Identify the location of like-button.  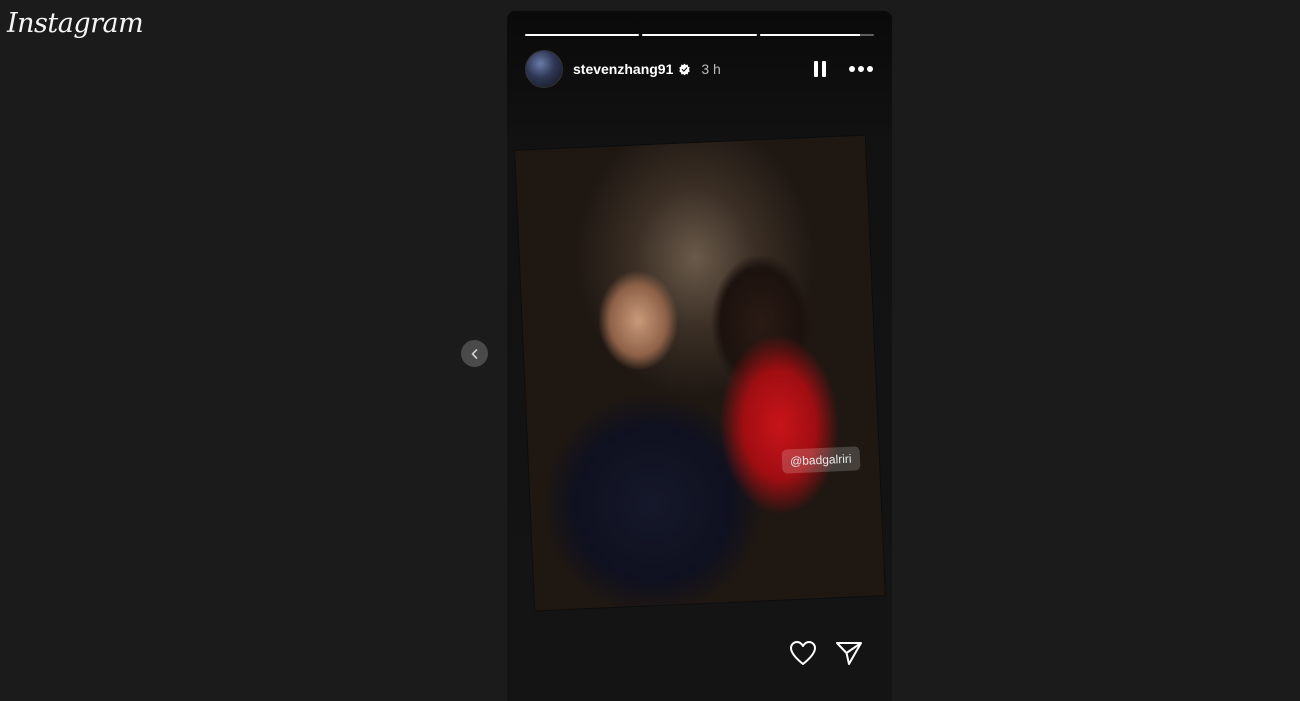
(803, 653).